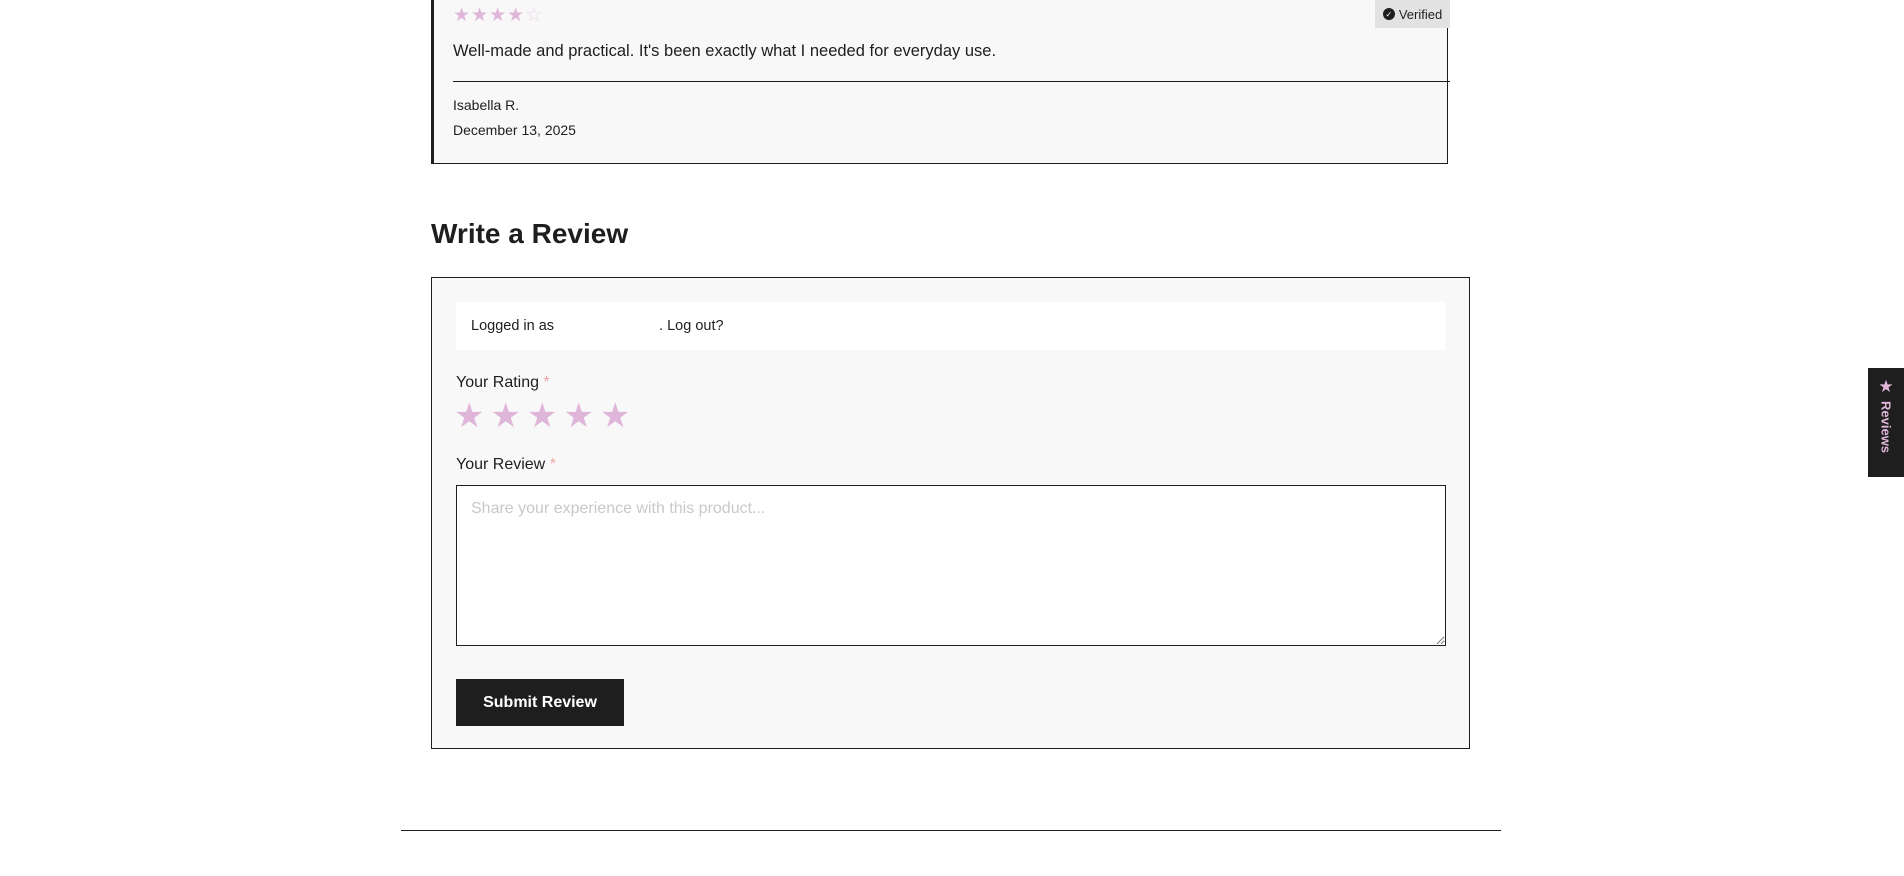 The image size is (1904, 876). I want to click on footer-divider, so click(951, 830).